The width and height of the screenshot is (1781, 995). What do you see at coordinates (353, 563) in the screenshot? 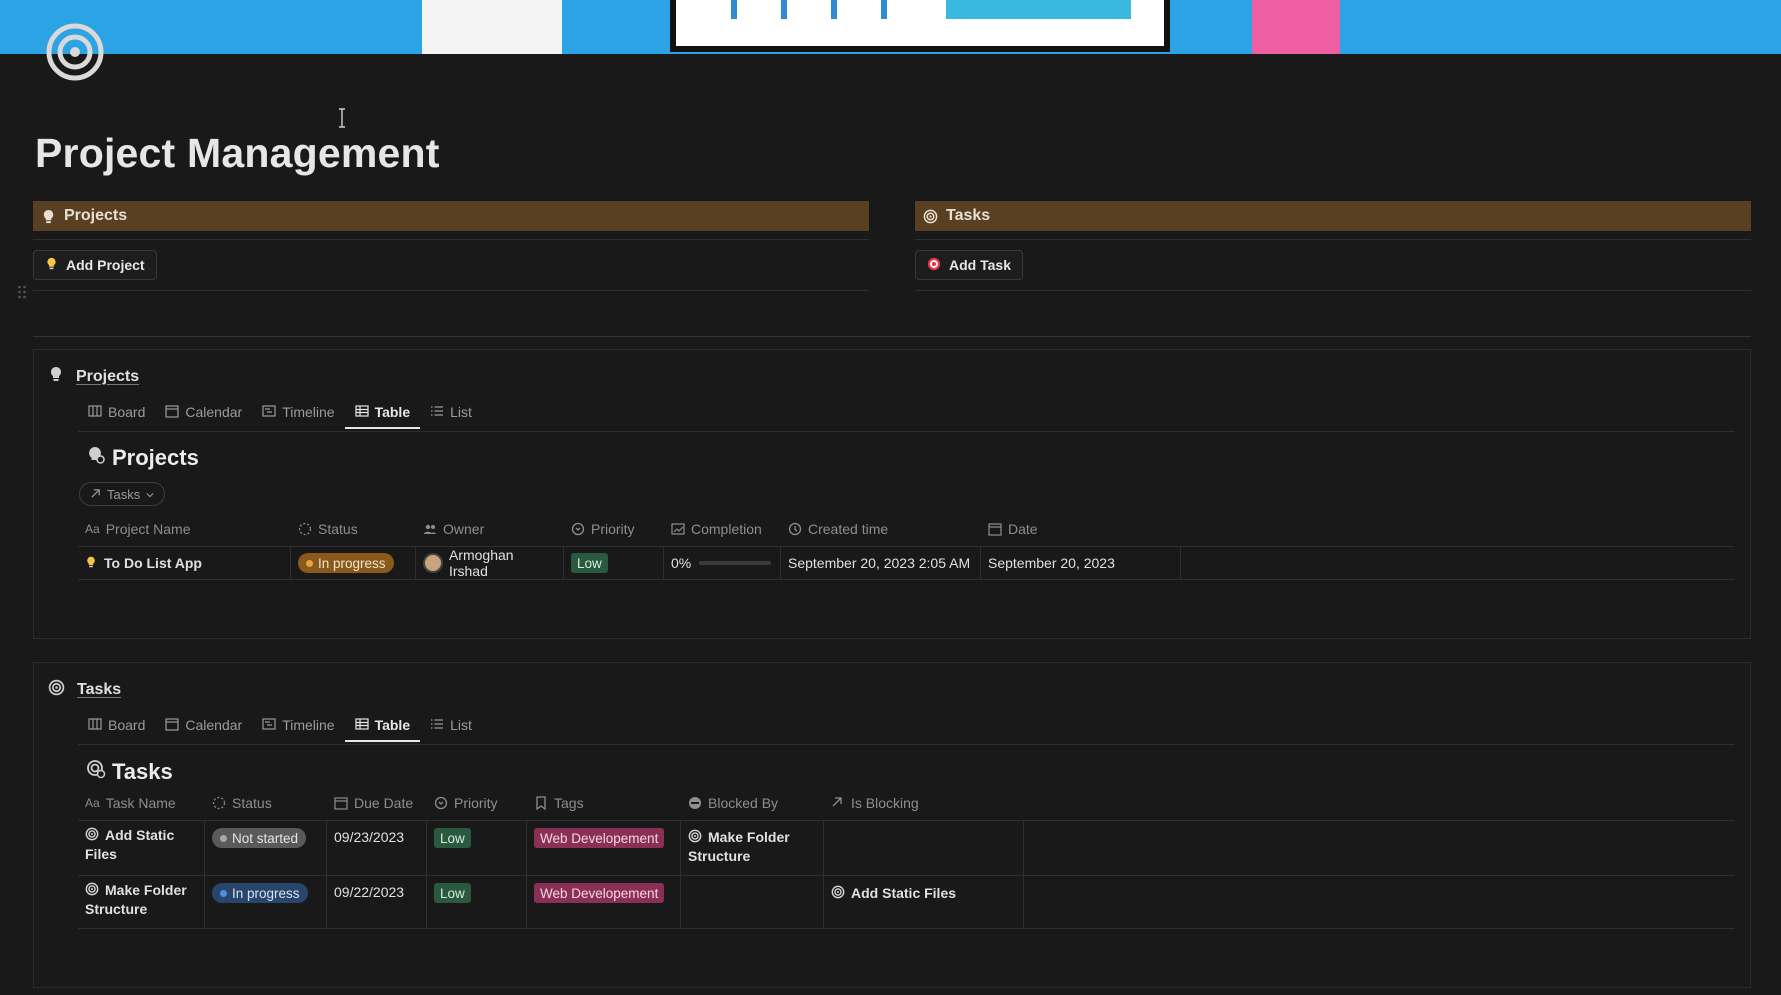
I see `project-status-cell: In progress` at bounding box center [353, 563].